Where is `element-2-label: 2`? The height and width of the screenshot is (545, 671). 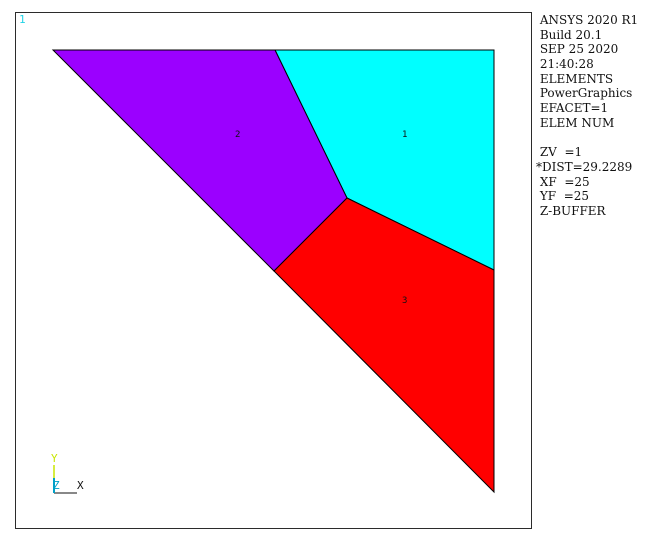
element-2-label: 2 is located at coordinates (237, 135).